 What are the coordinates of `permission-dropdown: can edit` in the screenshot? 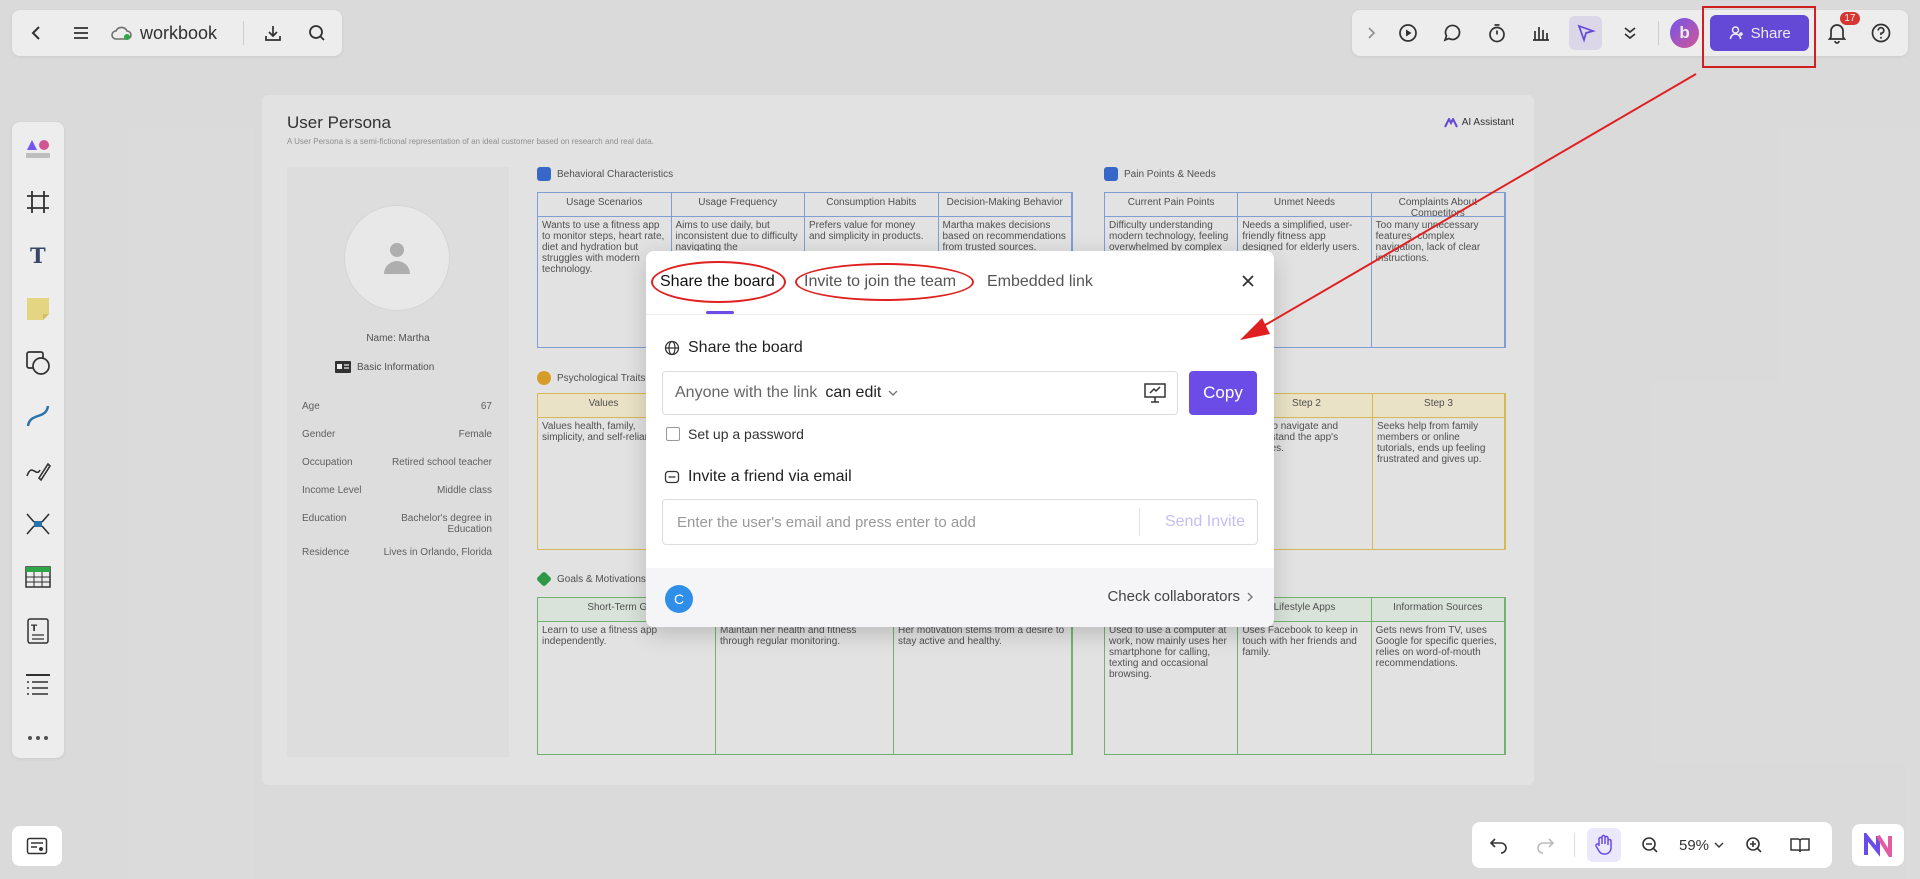 It's located at (862, 393).